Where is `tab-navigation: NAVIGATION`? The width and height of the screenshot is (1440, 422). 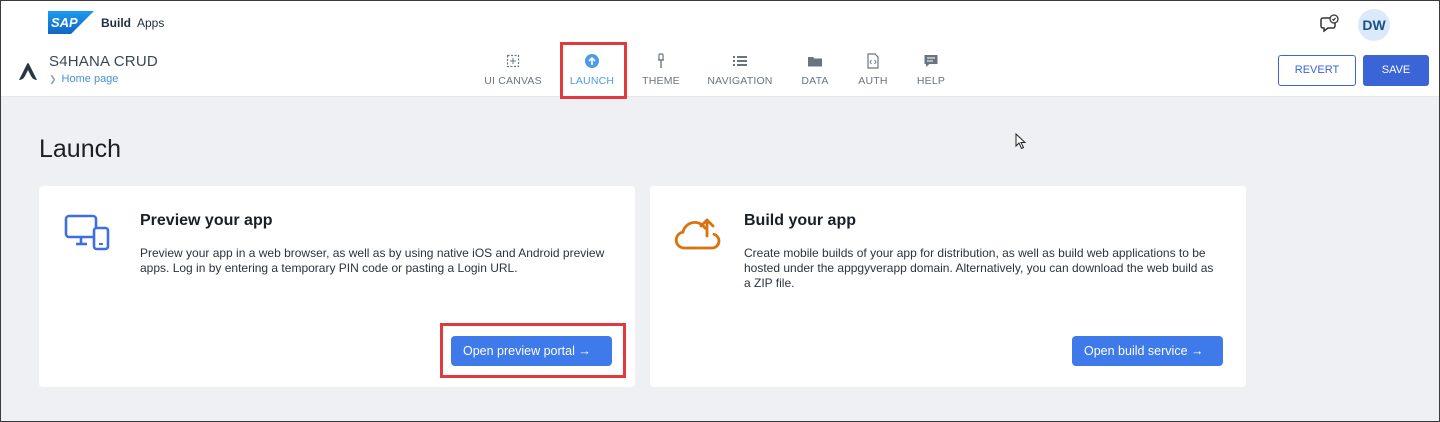
tab-navigation: NAVIGATION is located at coordinates (740, 71).